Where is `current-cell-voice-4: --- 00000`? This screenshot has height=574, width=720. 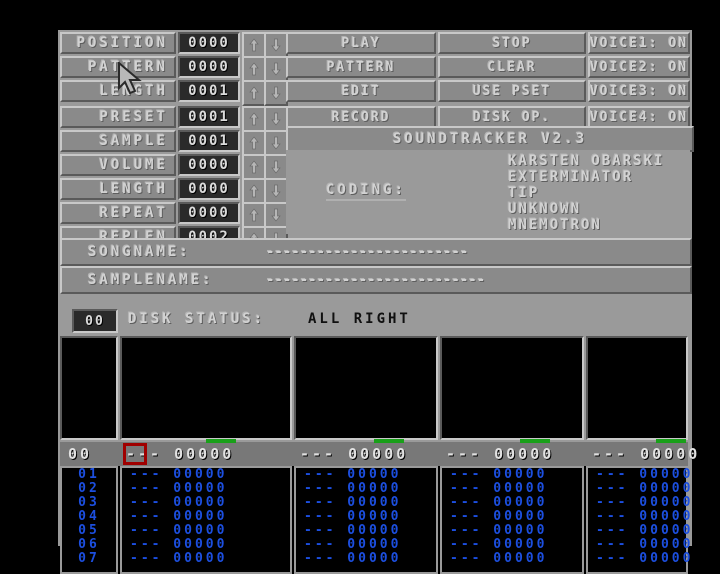 current-cell-voice-4: --- 00000 is located at coordinates (646, 454).